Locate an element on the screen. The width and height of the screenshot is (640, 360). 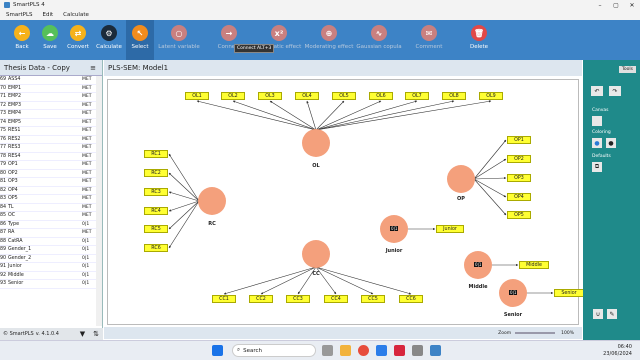
menu-calculate: Calculate is located at coordinates (76, 15).